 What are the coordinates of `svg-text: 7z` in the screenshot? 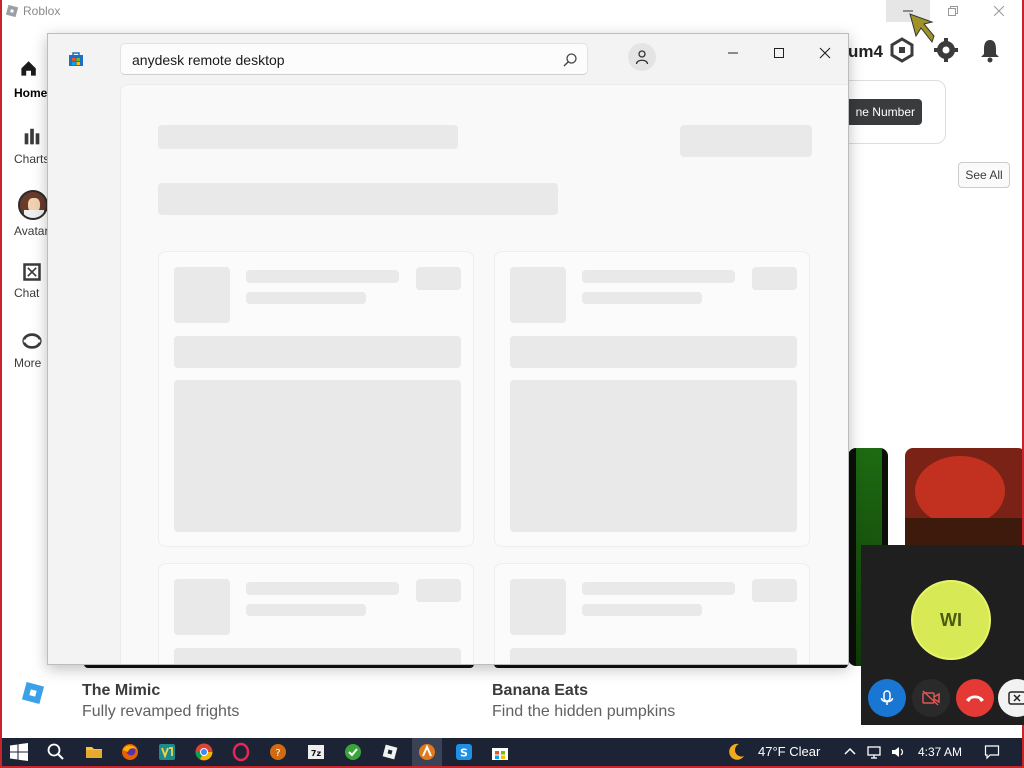 It's located at (316, 753).